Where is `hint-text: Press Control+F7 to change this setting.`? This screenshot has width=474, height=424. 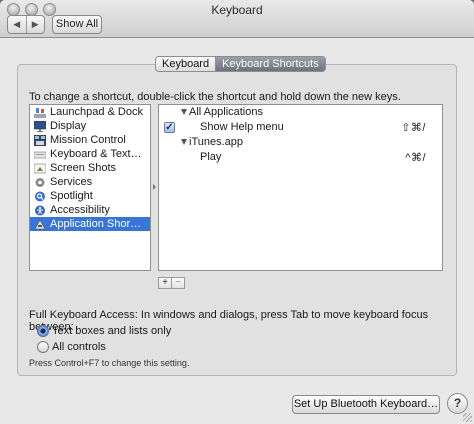
hint-text: Press Control+F7 to change this setting. is located at coordinates (109, 363).